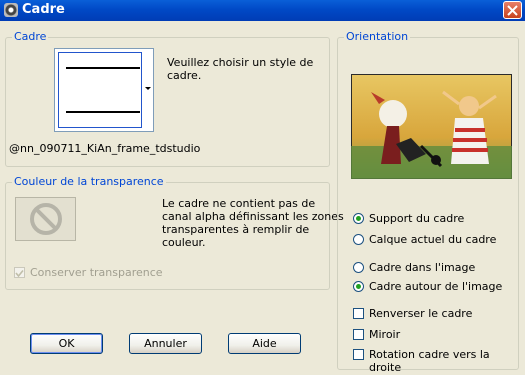 This screenshot has width=525, height=375. I want to click on radio-cadre-dans-image, so click(358, 267).